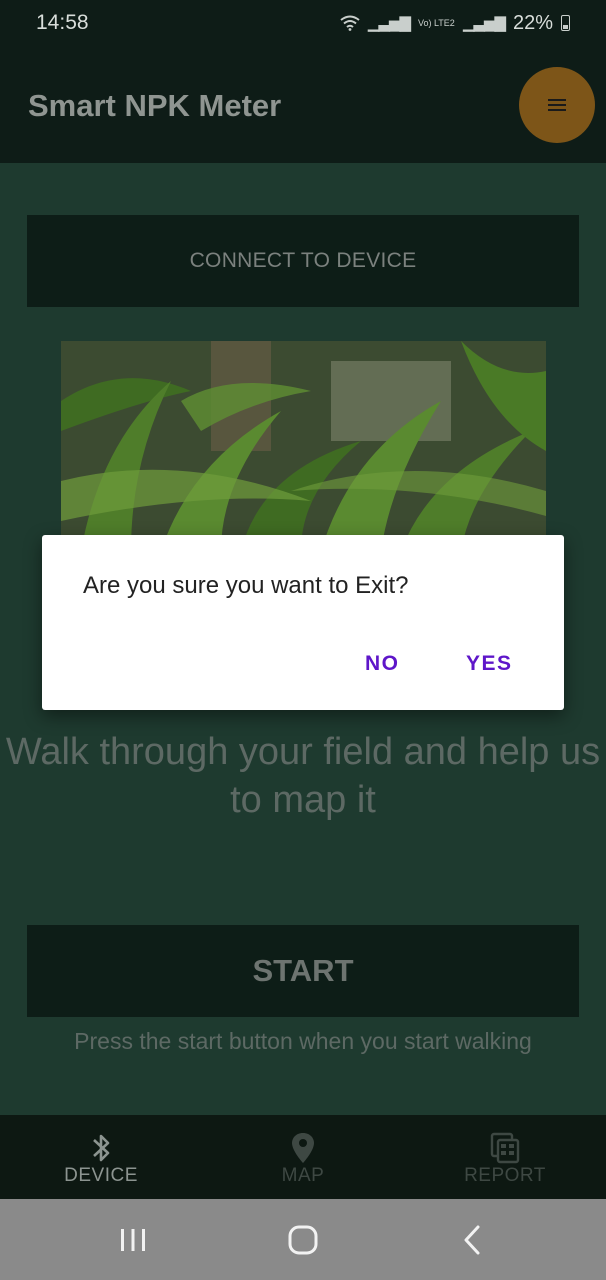 Image resolution: width=606 pixels, height=1280 pixels. I want to click on nav-item-device: DEVICE, so click(101, 1157).